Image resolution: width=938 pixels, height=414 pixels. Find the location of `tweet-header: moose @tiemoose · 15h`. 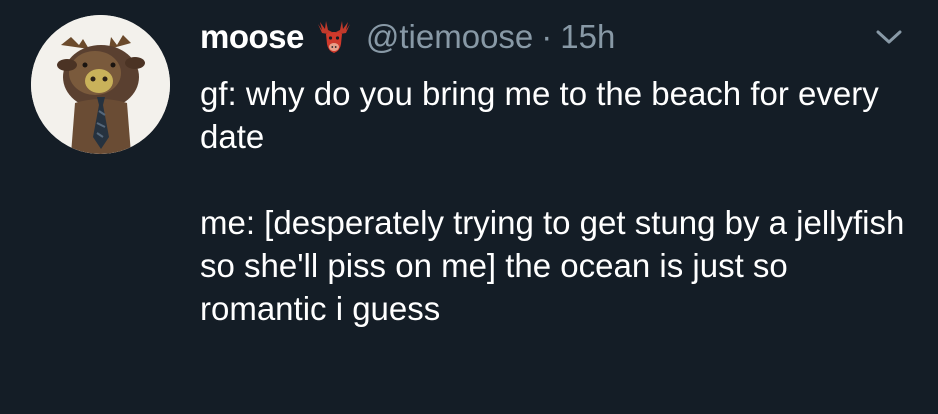

tweet-header: moose @tiemoose · 15h is located at coordinates (407, 37).